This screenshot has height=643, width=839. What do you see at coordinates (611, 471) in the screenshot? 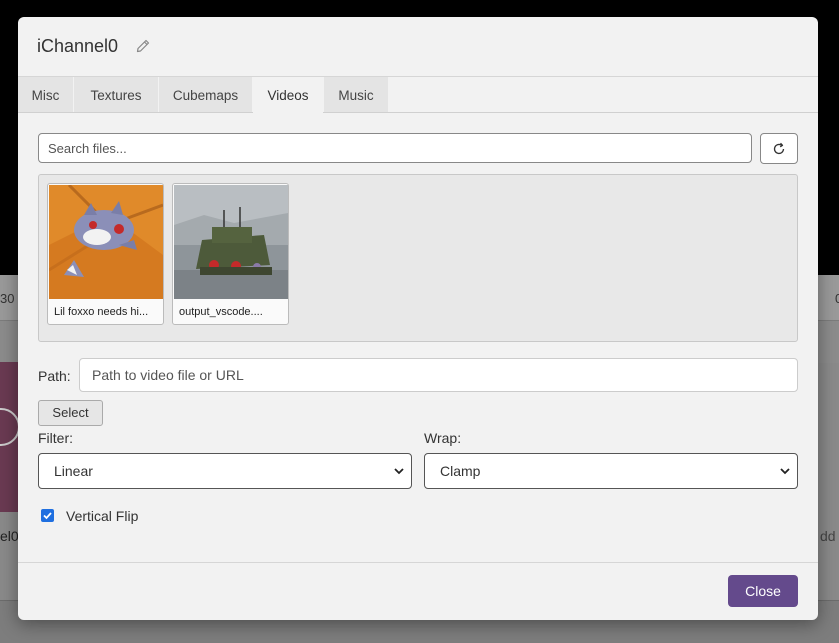
I see `wrap-select: Clamp` at bounding box center [611, 471].